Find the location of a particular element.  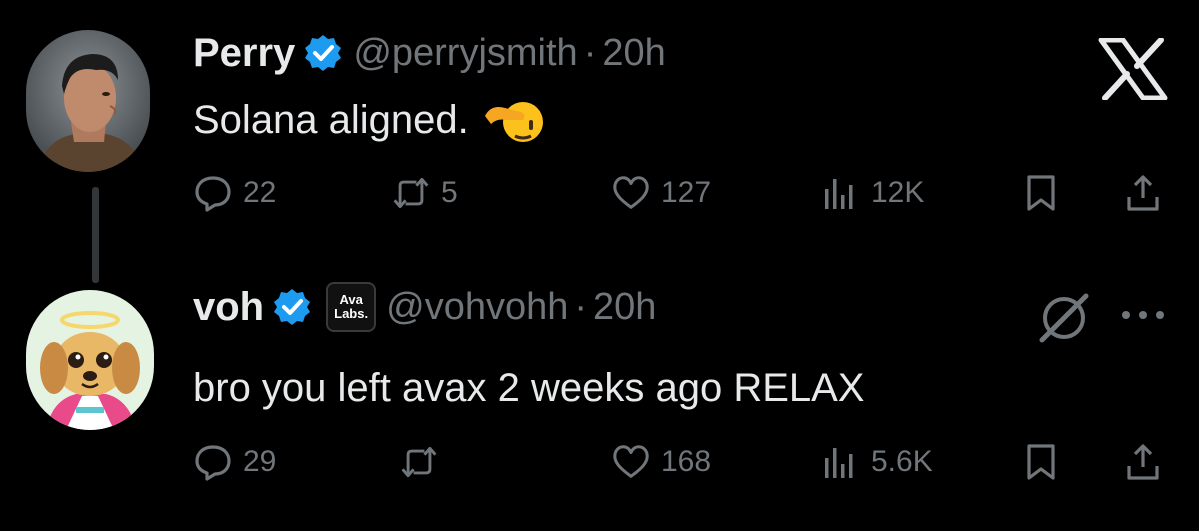

tweet-actions: 29 168 5.6K is located at coordinates (683, 462).